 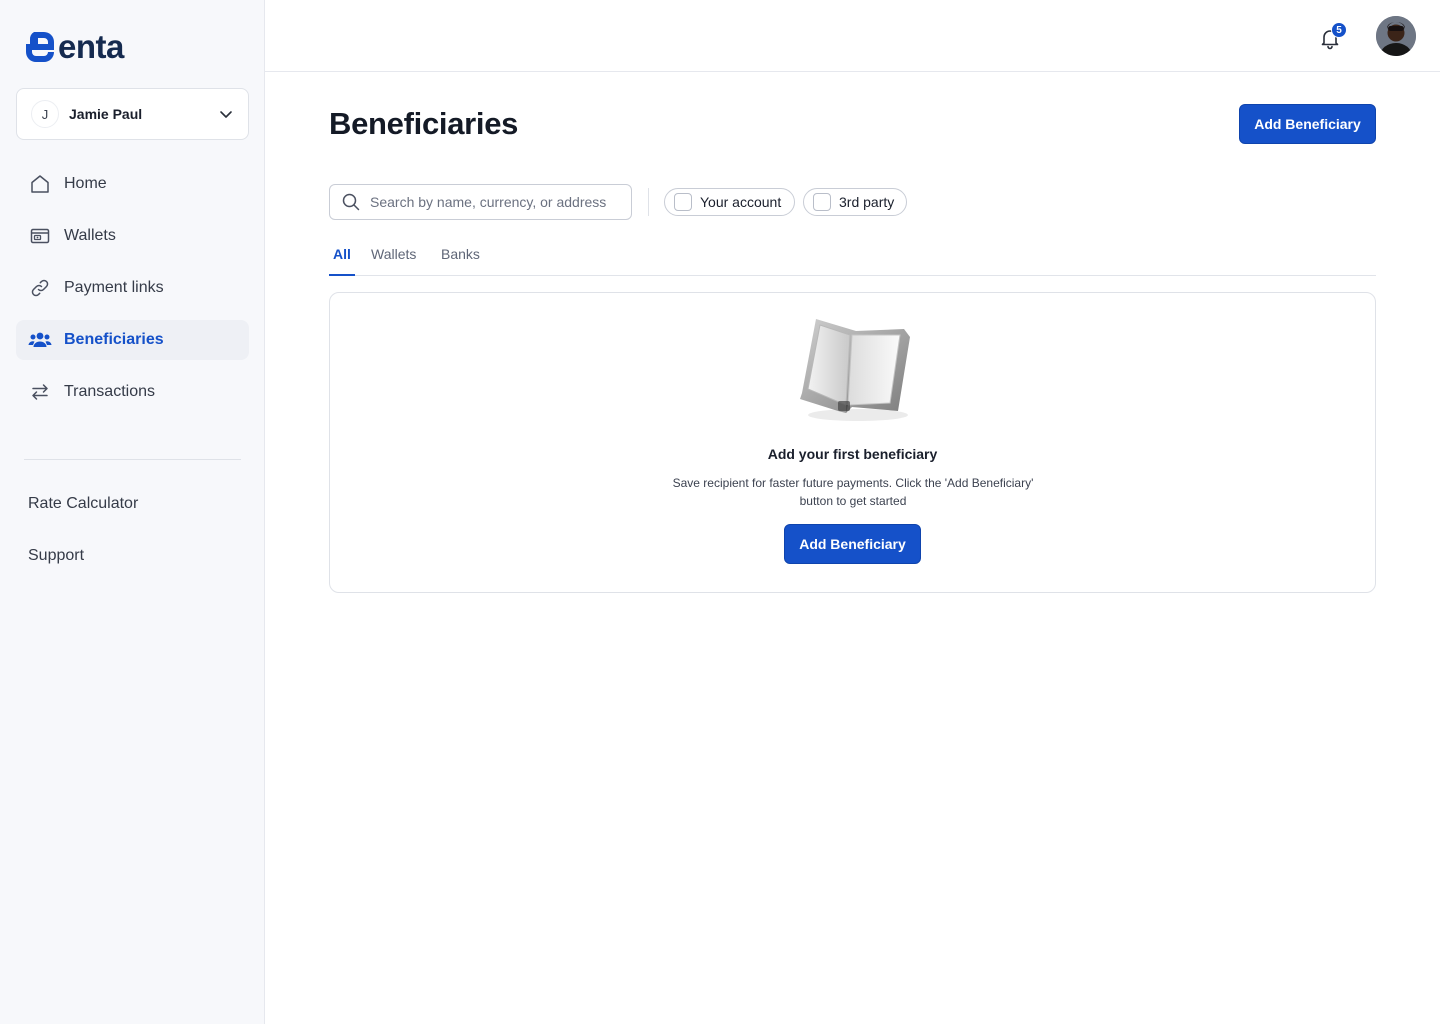 What do you see at coordinates (83, 556) in the screenshot?
I see `support-link: Support` at bounding box center [83, 556].